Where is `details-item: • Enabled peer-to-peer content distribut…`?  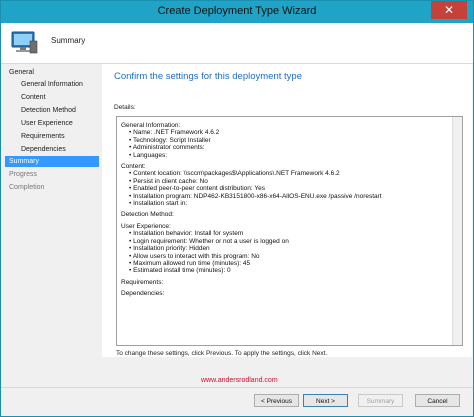 details-item: • Enabled peer-to-peer content distribut… is located at coordinates (197, 189).